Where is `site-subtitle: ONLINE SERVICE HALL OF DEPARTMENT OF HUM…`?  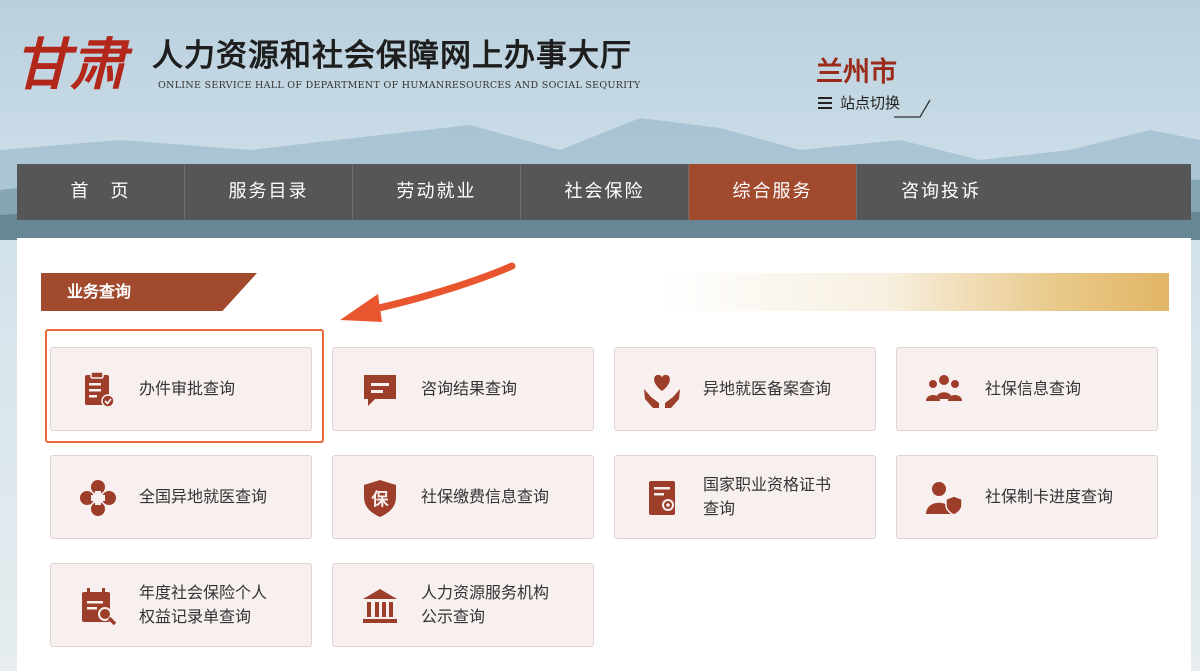 site-subtitle: ONLINE SERVICE HALL OF DEPARTMENT OF HUM… is located at coordinates (399, 85).